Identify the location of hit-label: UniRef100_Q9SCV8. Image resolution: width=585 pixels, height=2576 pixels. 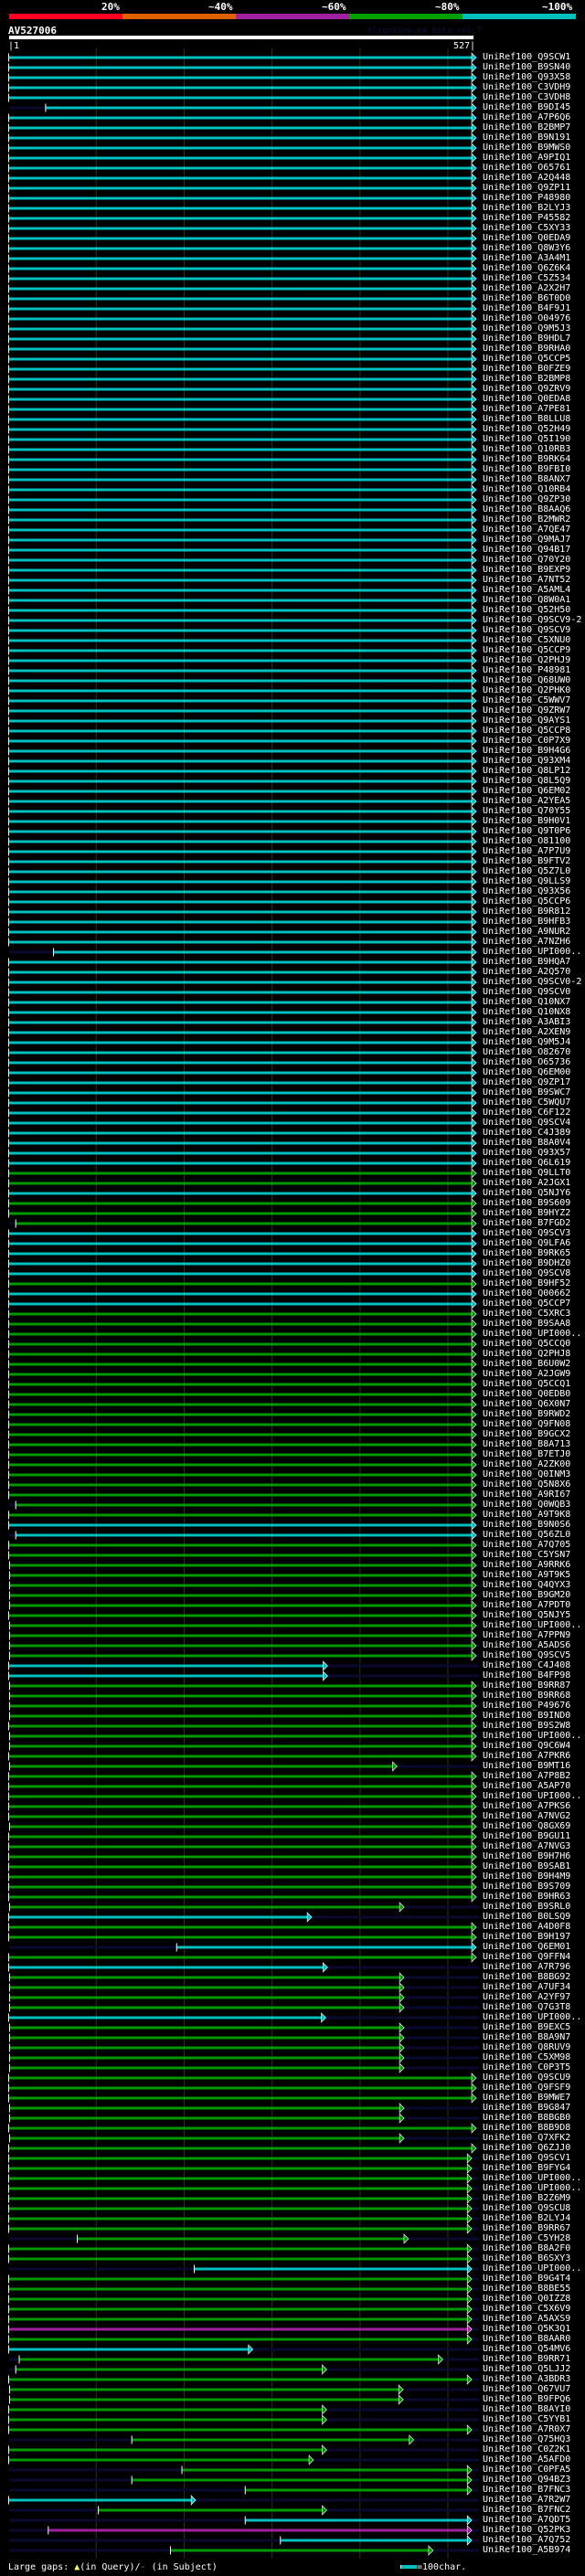
(527, 1273).